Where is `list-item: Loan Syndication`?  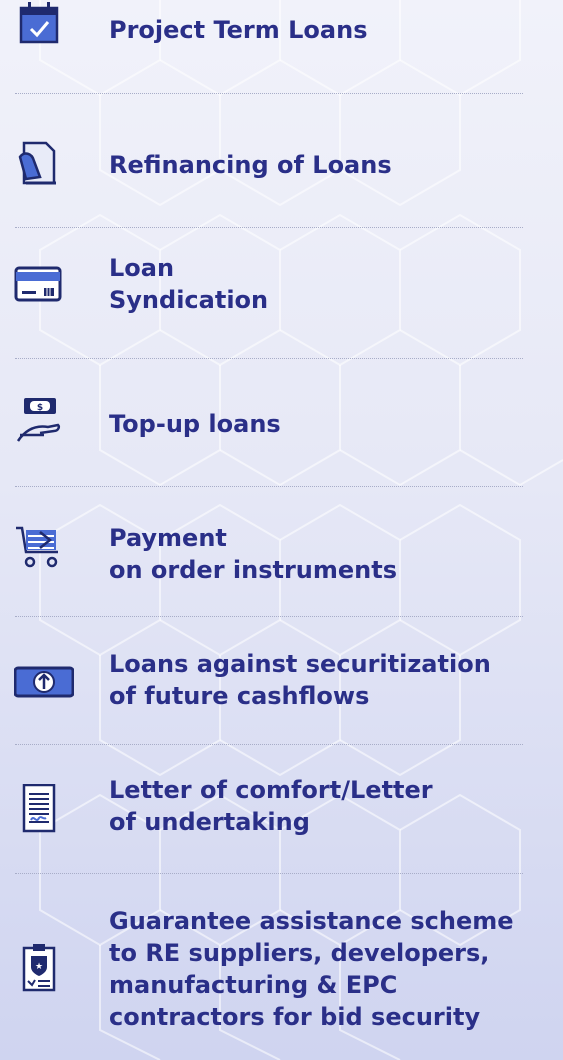 list-item: Loan Syndication is located at coordinates (281, 292).